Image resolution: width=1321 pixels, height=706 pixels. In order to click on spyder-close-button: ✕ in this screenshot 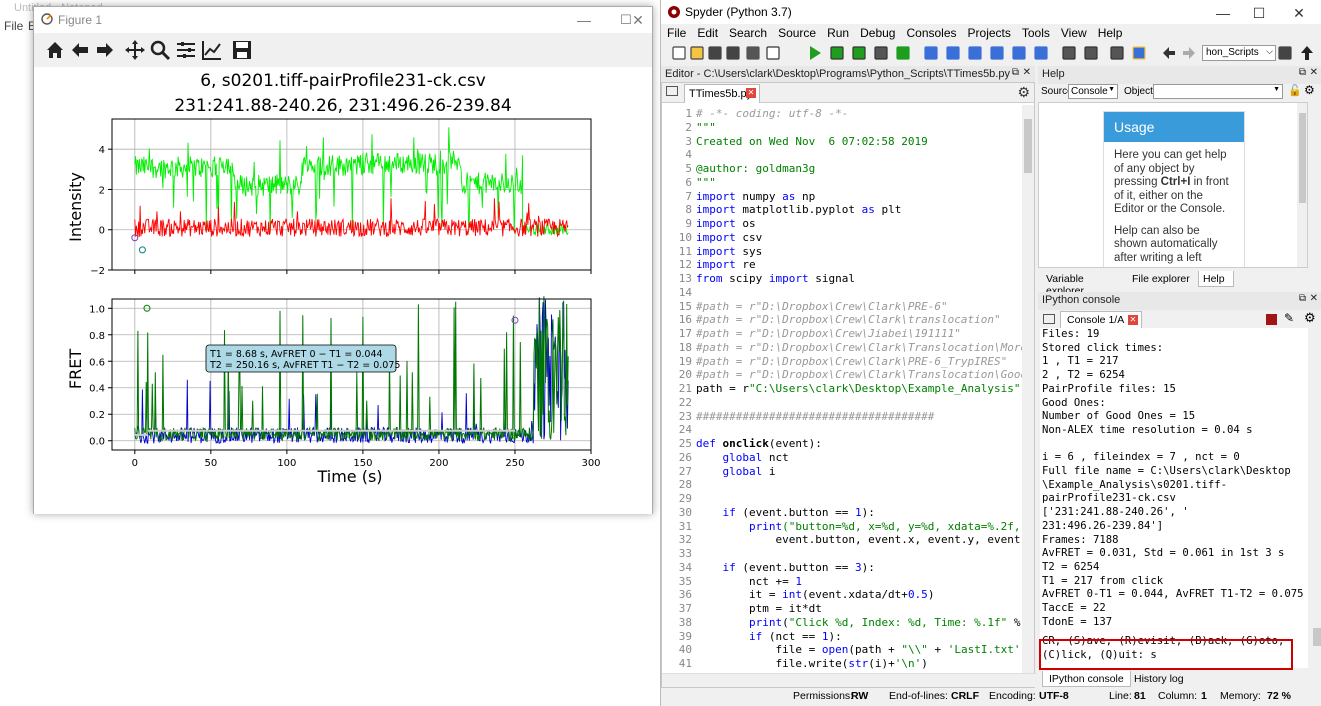, I will do `click(1299, 13)`.